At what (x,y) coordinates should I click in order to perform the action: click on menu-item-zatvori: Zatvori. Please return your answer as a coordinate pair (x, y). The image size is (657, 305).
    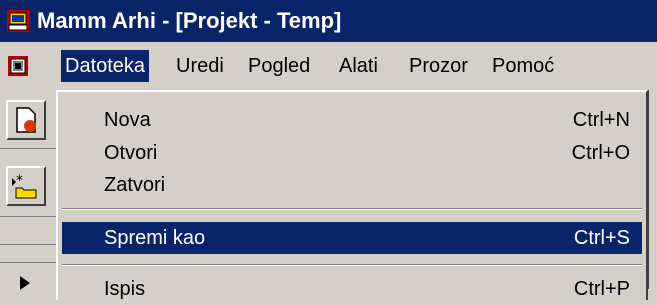
    Looking at the image, I should click on (352, 185).